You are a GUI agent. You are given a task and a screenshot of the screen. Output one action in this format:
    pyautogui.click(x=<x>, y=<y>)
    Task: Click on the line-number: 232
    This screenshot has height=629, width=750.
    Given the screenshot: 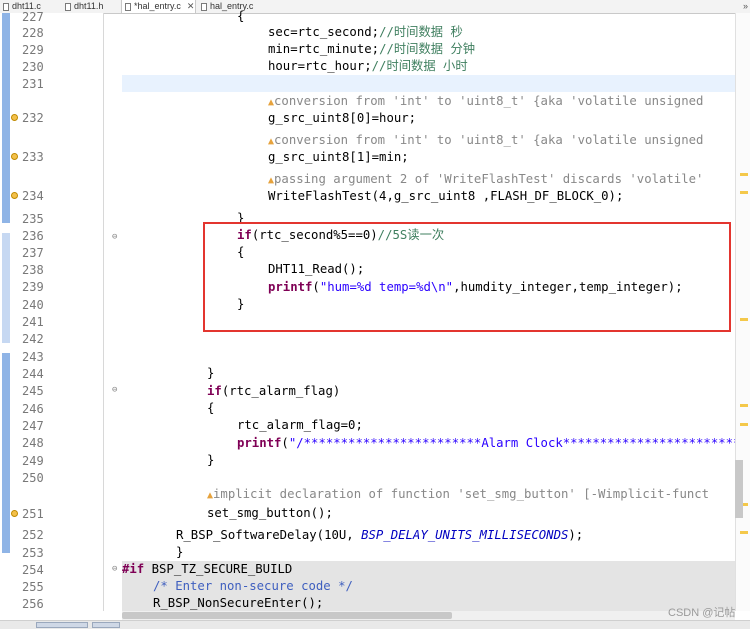 What is the action you would take?
    pyautogui.click(x=33, y=118)
    